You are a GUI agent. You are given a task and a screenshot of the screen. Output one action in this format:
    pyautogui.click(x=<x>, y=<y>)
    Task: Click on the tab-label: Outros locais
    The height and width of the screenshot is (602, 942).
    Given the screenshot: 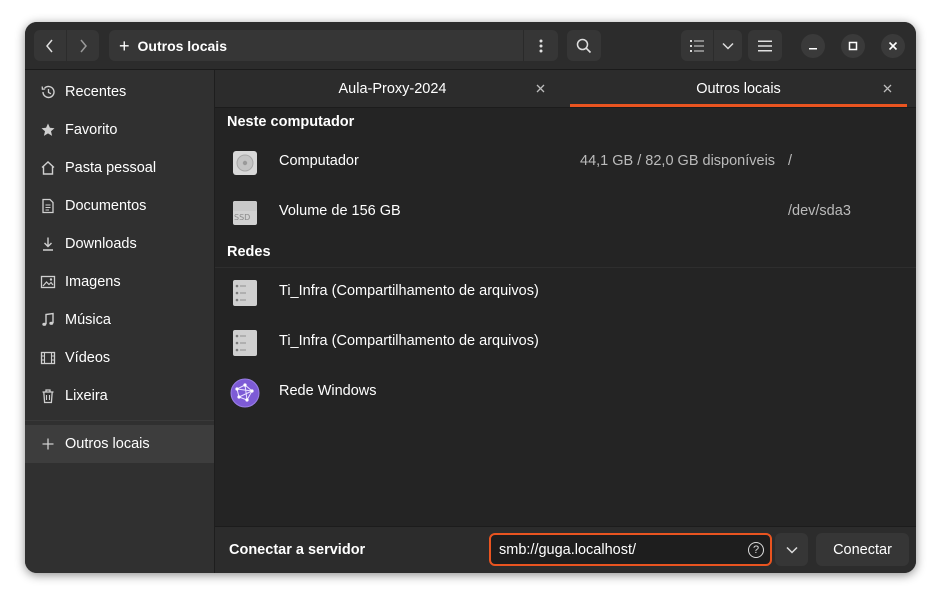 What is the action you would take?
    pyautogui.click(x=738, y=88)
    